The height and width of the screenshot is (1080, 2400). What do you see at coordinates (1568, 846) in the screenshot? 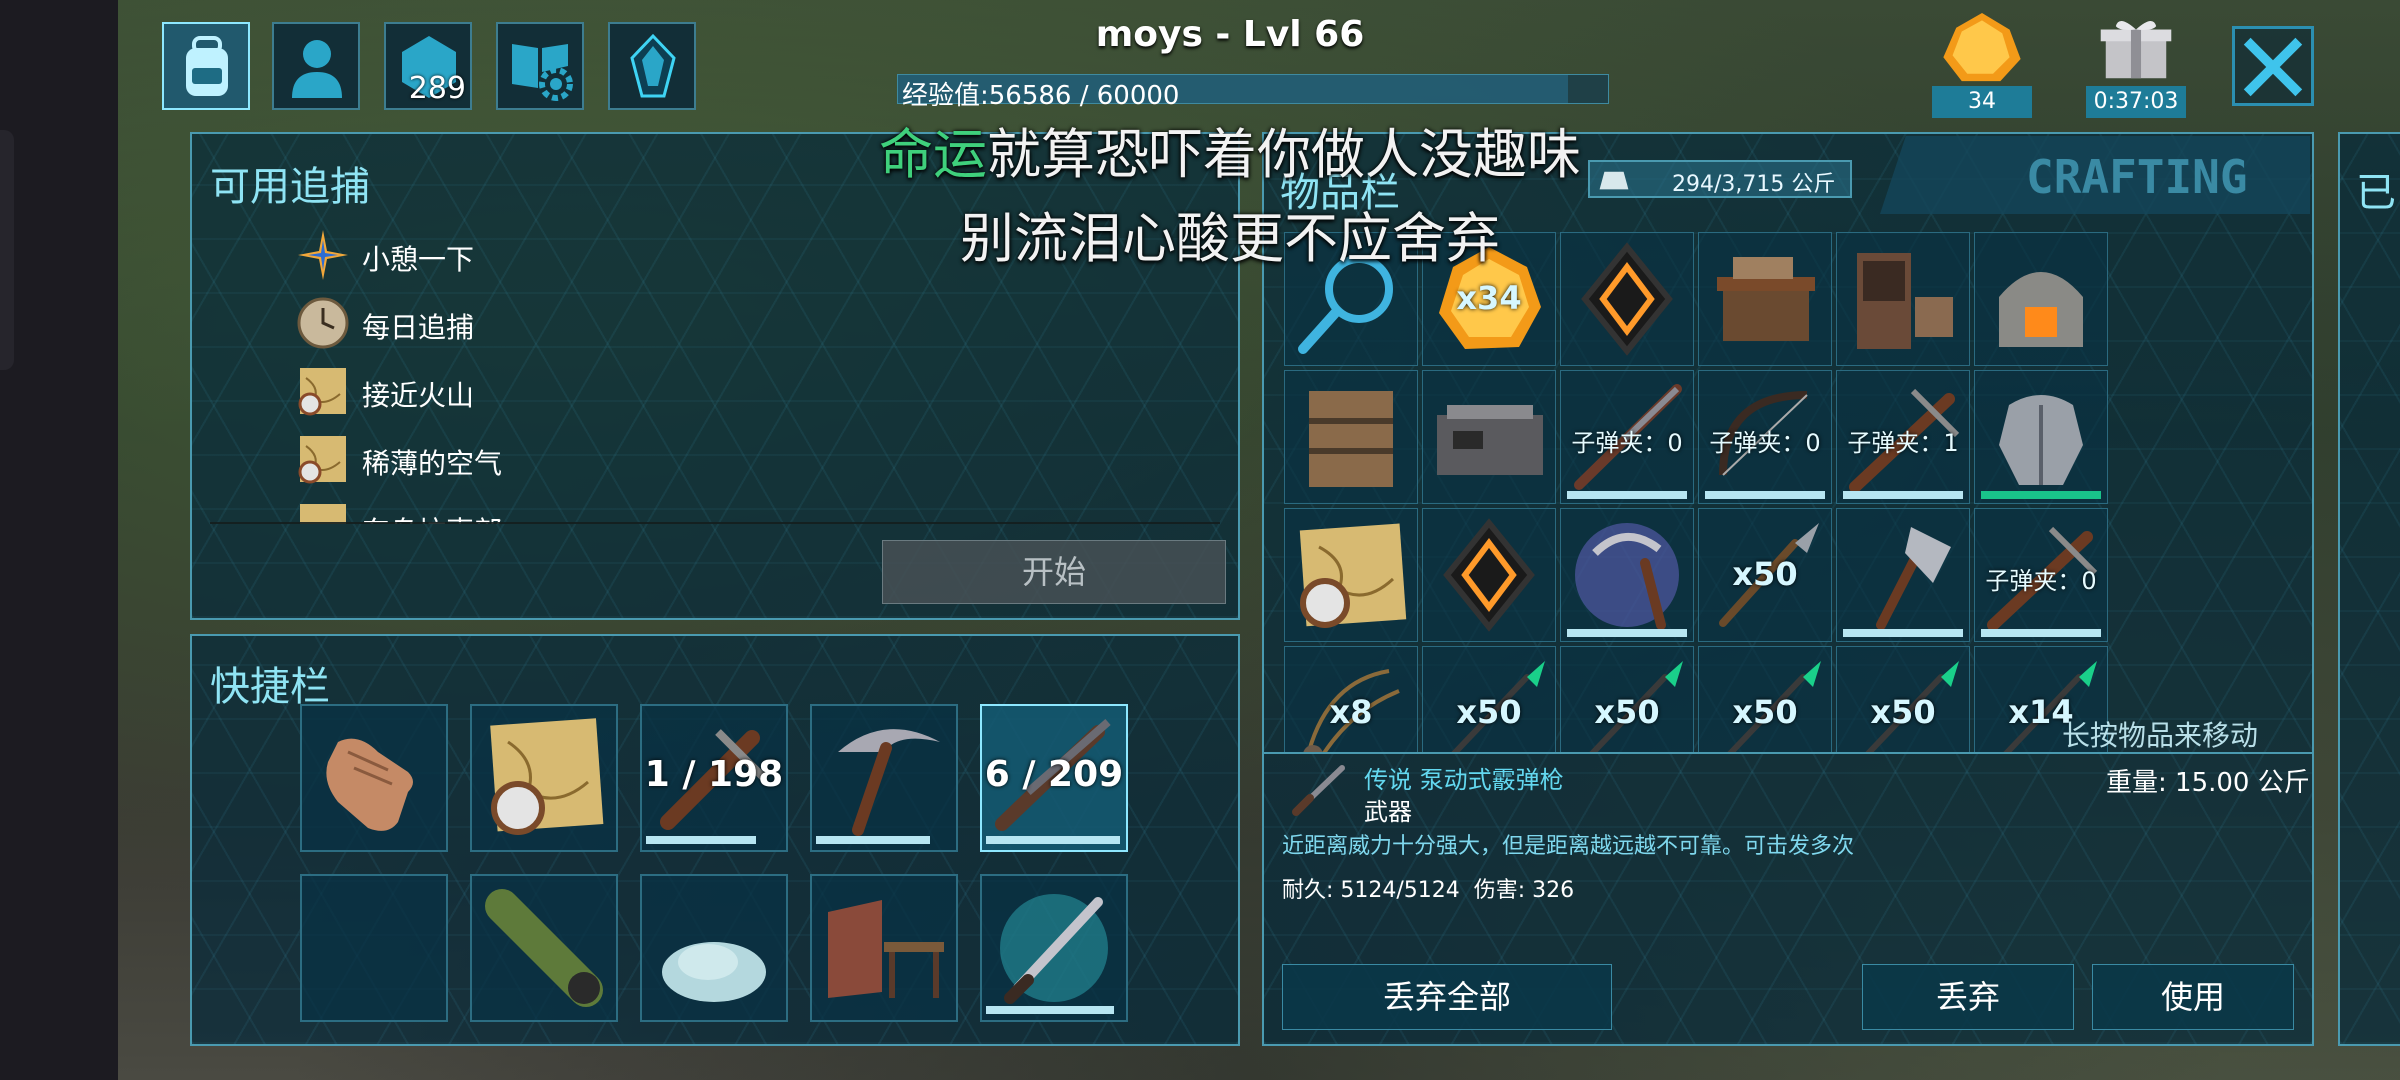
I see `item-description: 近距离威力十分强大，但是距离越远越不可靠。可击发多次` at bounding box center [1568, 846].